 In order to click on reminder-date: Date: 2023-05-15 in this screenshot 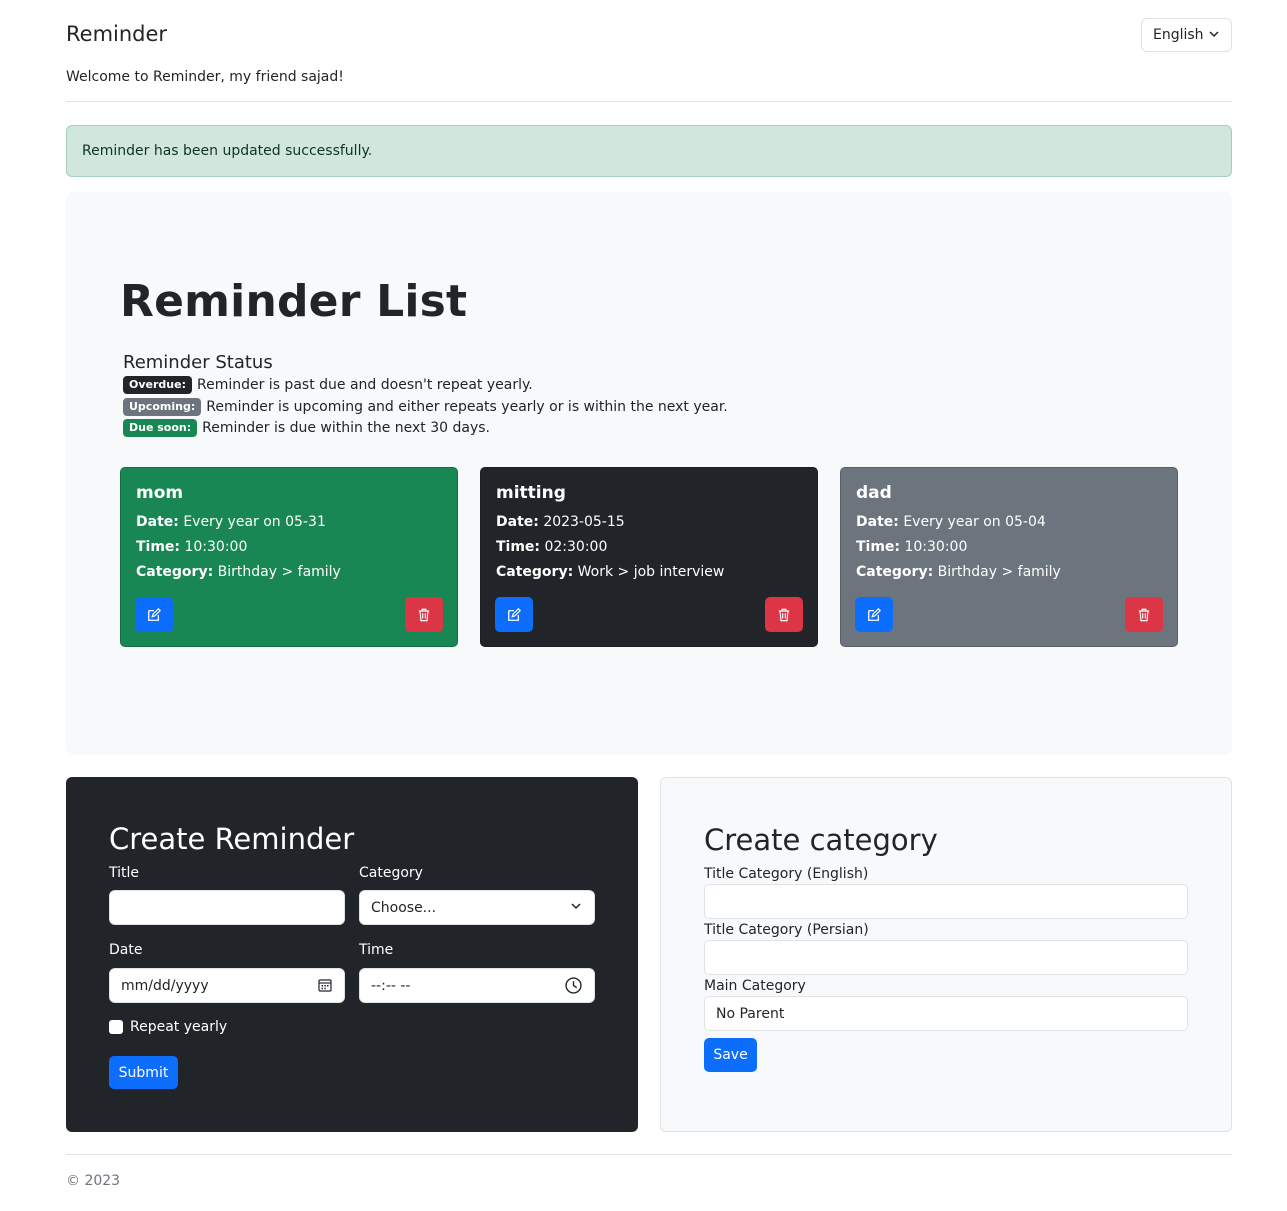, I will do `click(560, 522)`.